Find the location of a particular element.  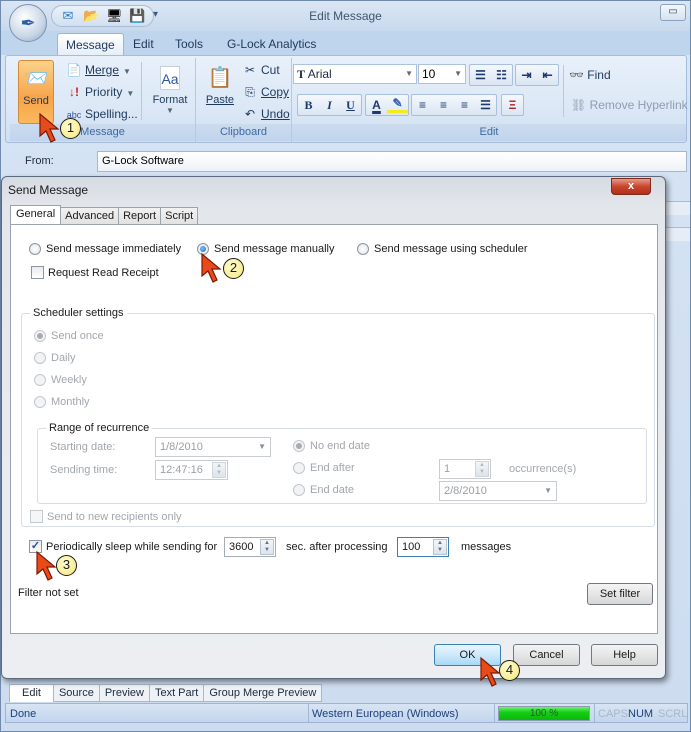

merge-button: 📄 Merge ▼ is located at coordinates (98, 70).